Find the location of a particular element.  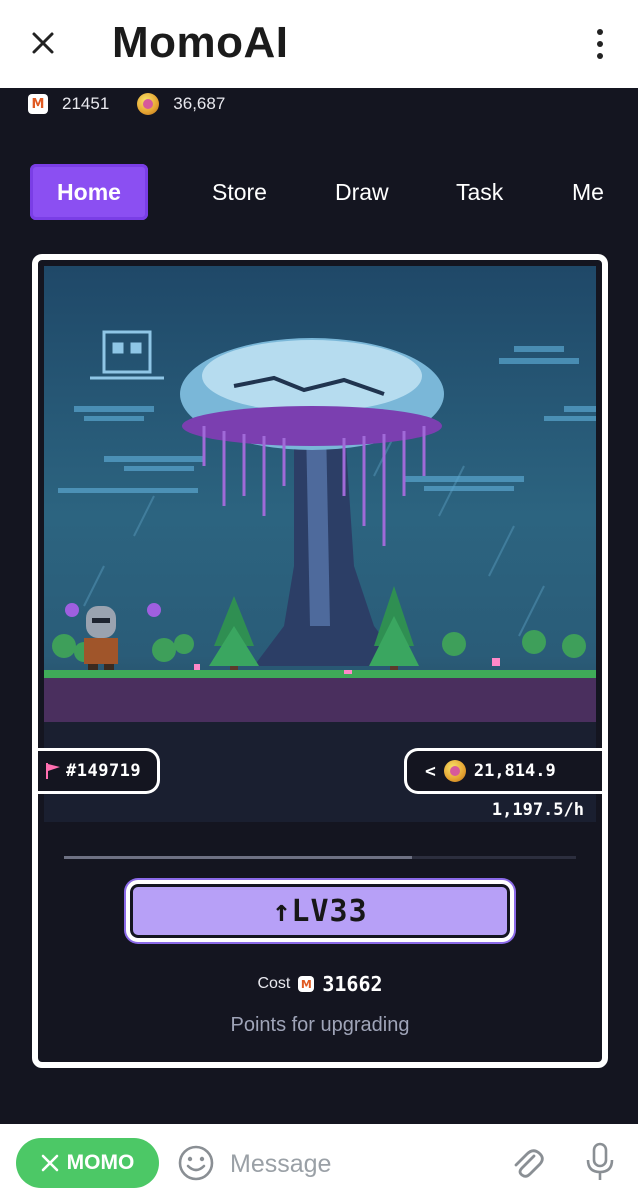

more-options-icon is located at coordinates (600, 44).